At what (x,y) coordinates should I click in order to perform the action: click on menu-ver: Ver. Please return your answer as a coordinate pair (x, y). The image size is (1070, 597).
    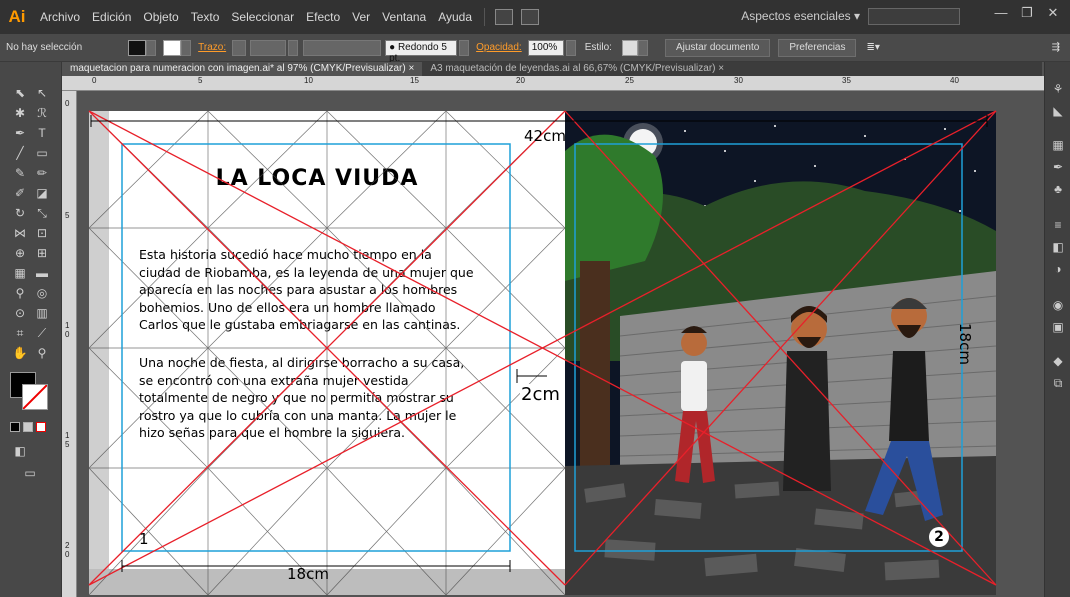
    Looking at the image, I should click on (361, 17).